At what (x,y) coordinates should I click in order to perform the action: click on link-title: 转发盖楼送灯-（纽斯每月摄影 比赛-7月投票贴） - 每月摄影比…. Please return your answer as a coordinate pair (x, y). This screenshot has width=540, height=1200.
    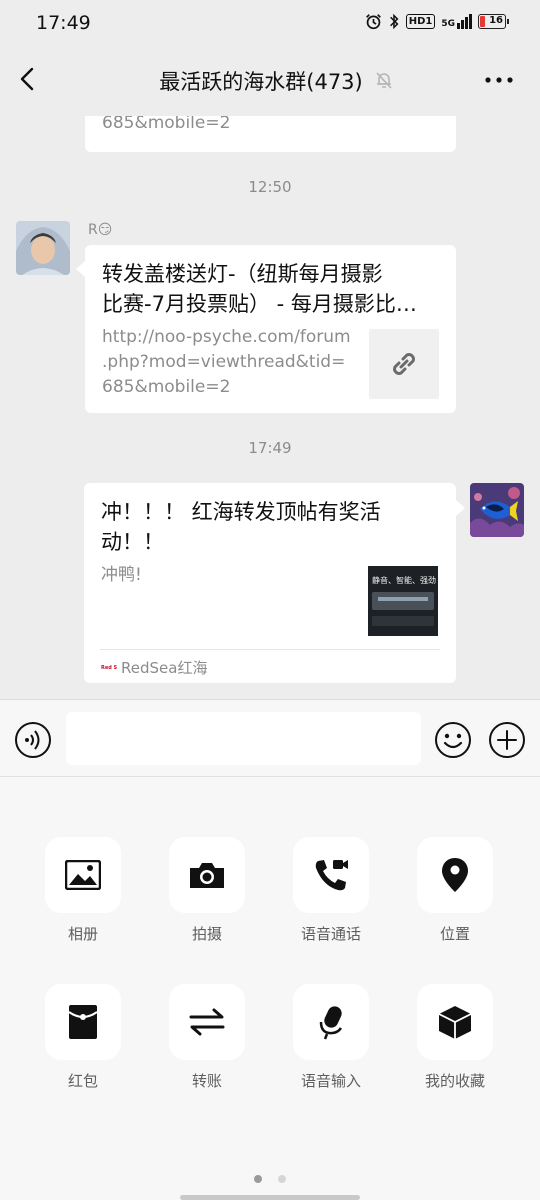
    Looking at the image, I should click on (259, 289).